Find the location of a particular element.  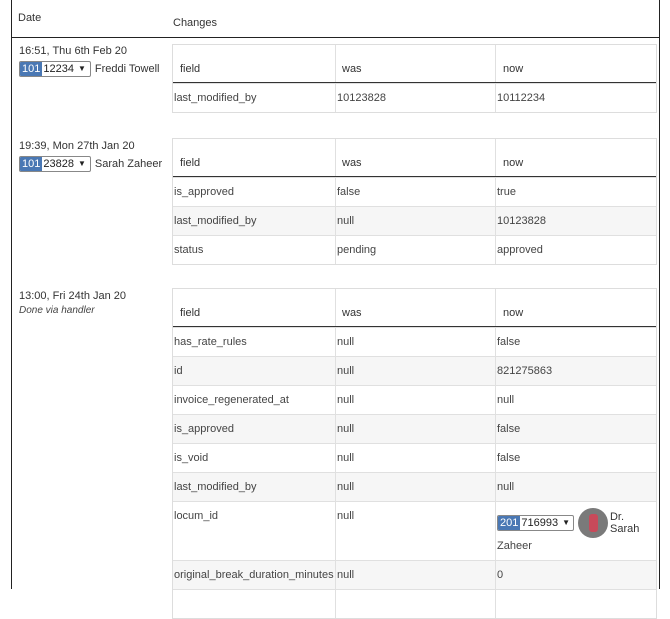

user-name: Freddi Towell is located at coordinates (127, 69).